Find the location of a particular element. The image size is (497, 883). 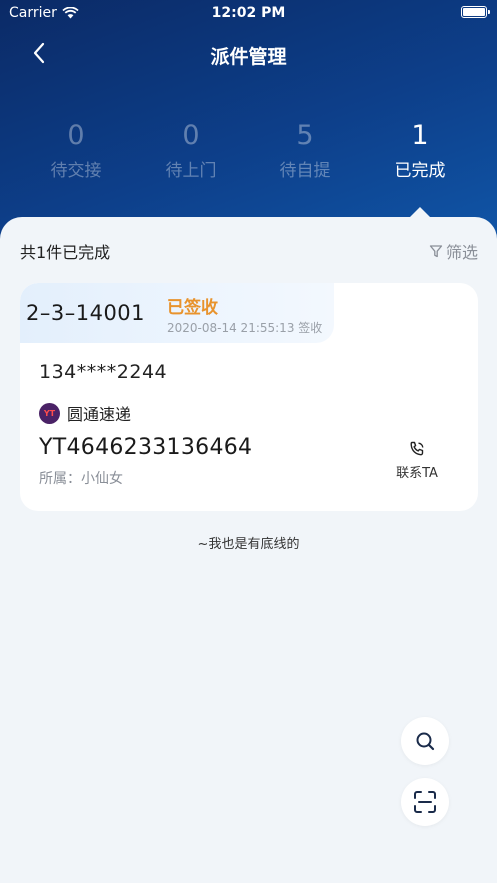

tab-completed: 1 已完成 is located at coordinates (420, 149).